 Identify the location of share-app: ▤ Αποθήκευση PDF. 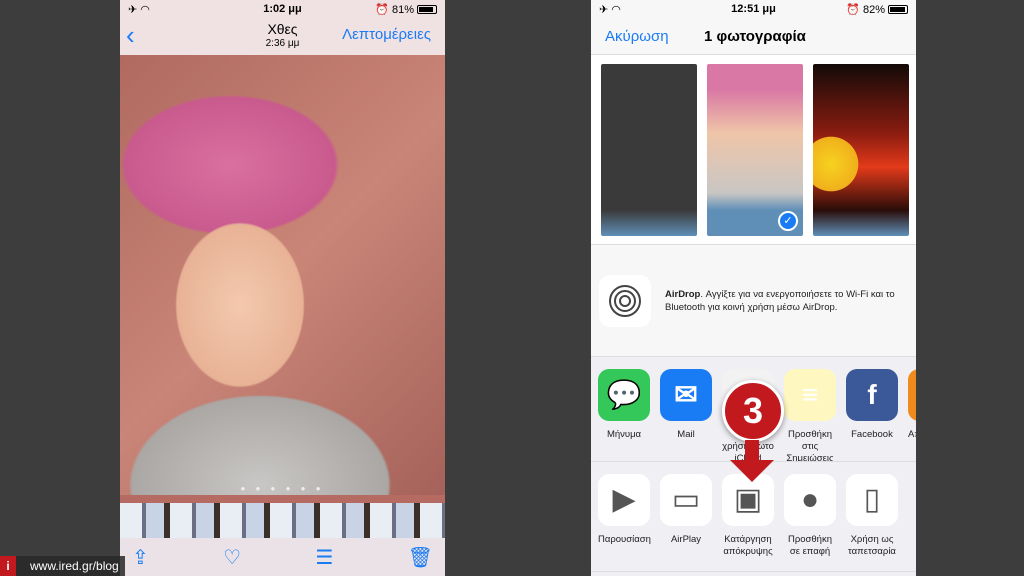
(912, 415).